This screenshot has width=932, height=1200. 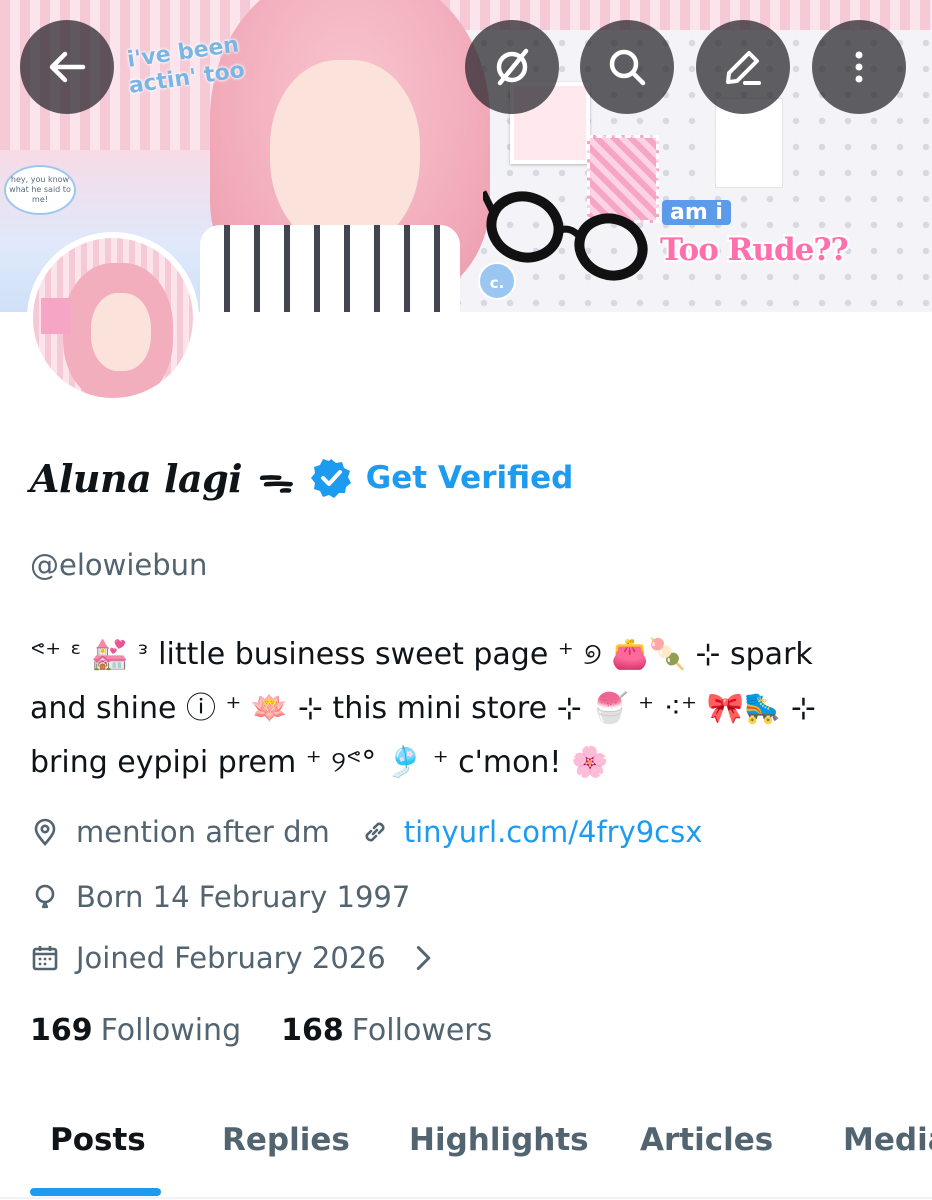 I want to click on birthday-row: Born 14 February 1997, so click(x=220, y=897).